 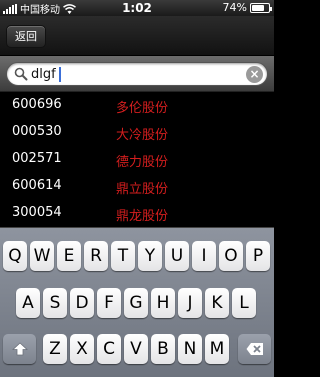 What do you see at coordinates (244, 303) in the screenshot?
I see `key-l: L` at bounding box center [244, 303].